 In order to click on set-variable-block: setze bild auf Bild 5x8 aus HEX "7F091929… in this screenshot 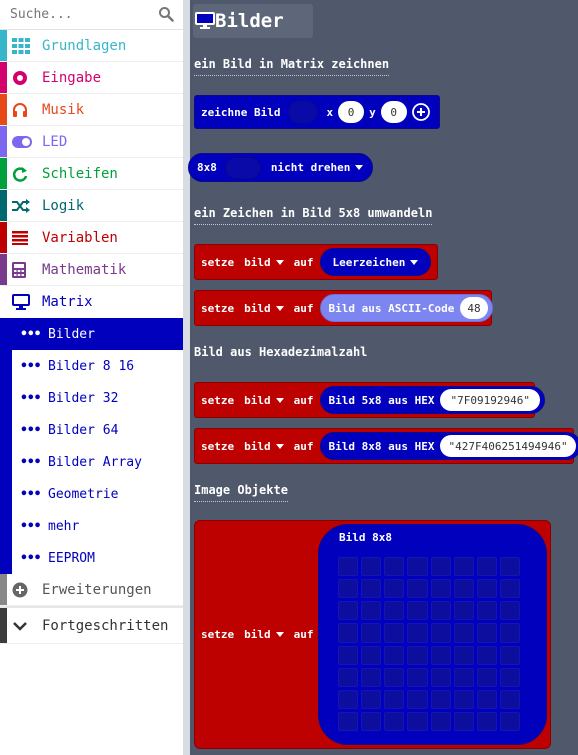, I will do `click(369, 400)`.